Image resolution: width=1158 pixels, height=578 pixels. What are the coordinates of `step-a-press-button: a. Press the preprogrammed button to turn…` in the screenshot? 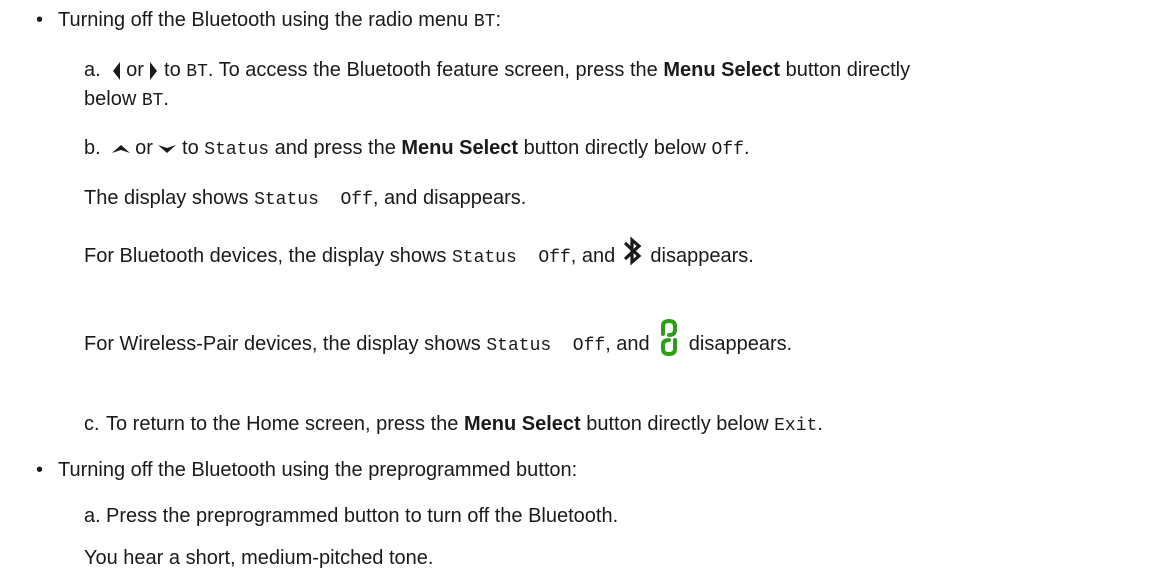 It's located at (351, 516).